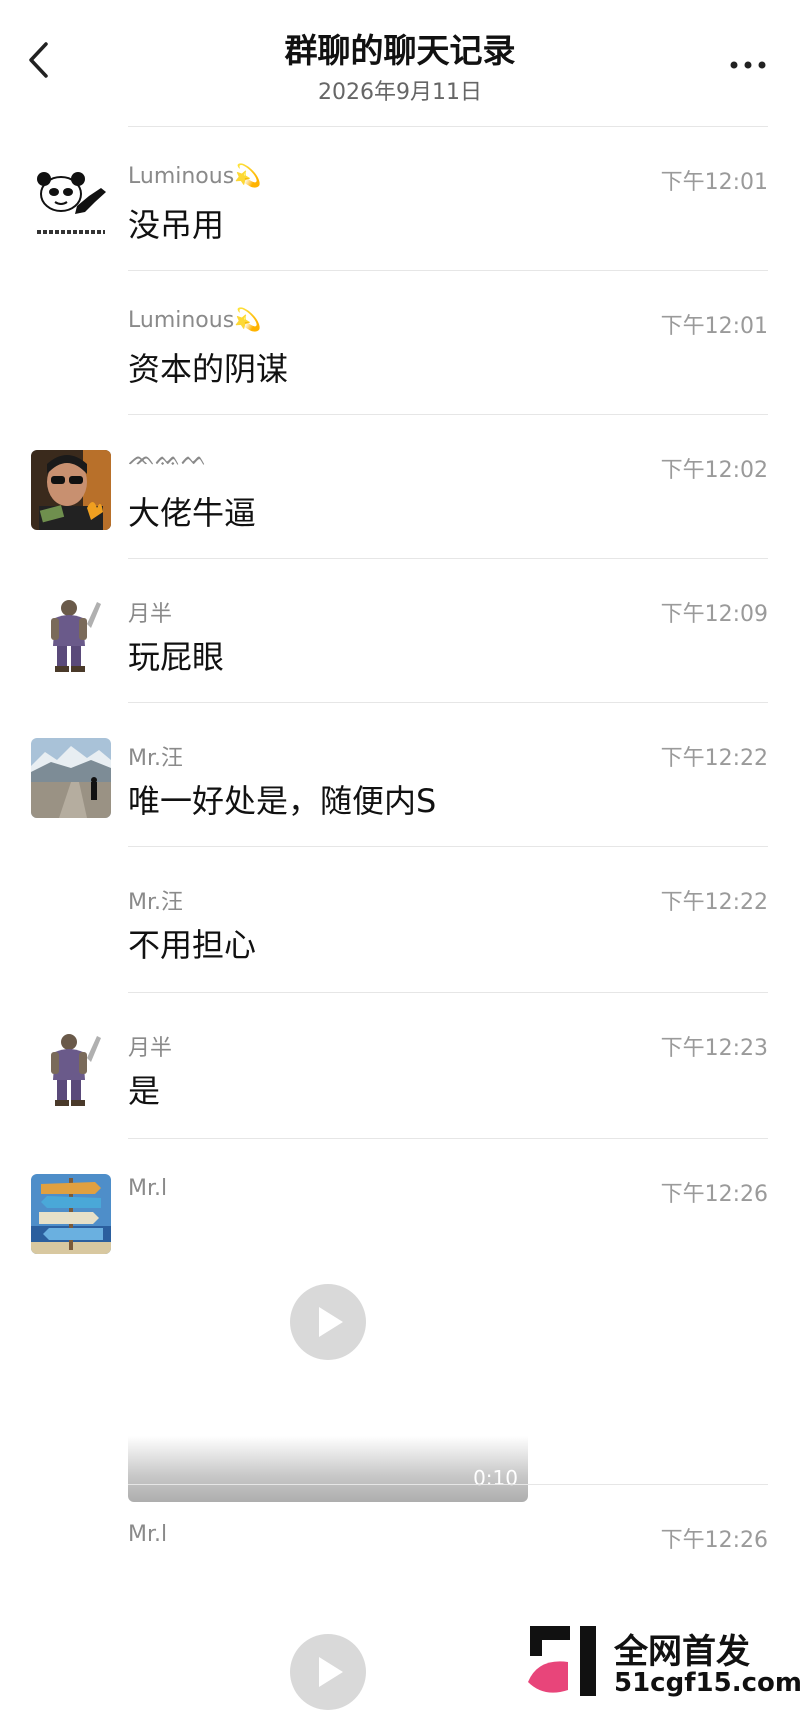 The height and width of the screenshot is (1710, 800). Describe the element at coordinates (208, 369) in the screenshot. I see `message-text: 资本的阴谋` at that location.